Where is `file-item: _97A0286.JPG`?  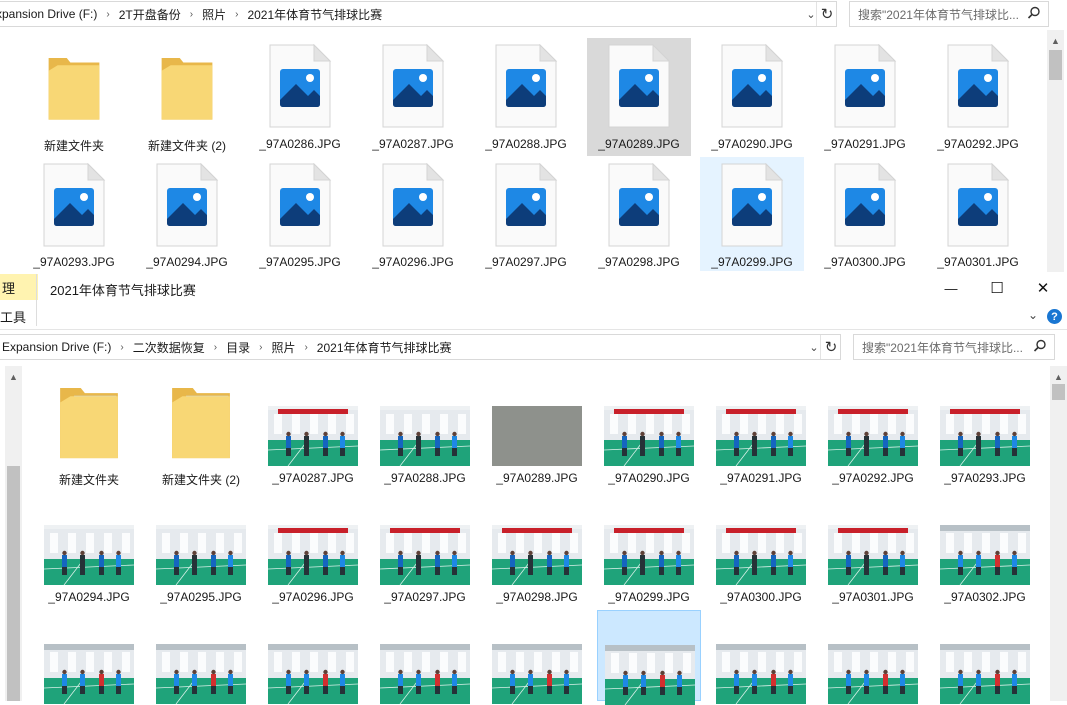 file-item: _97A0286.JPG is located at coordinates (300, 97).